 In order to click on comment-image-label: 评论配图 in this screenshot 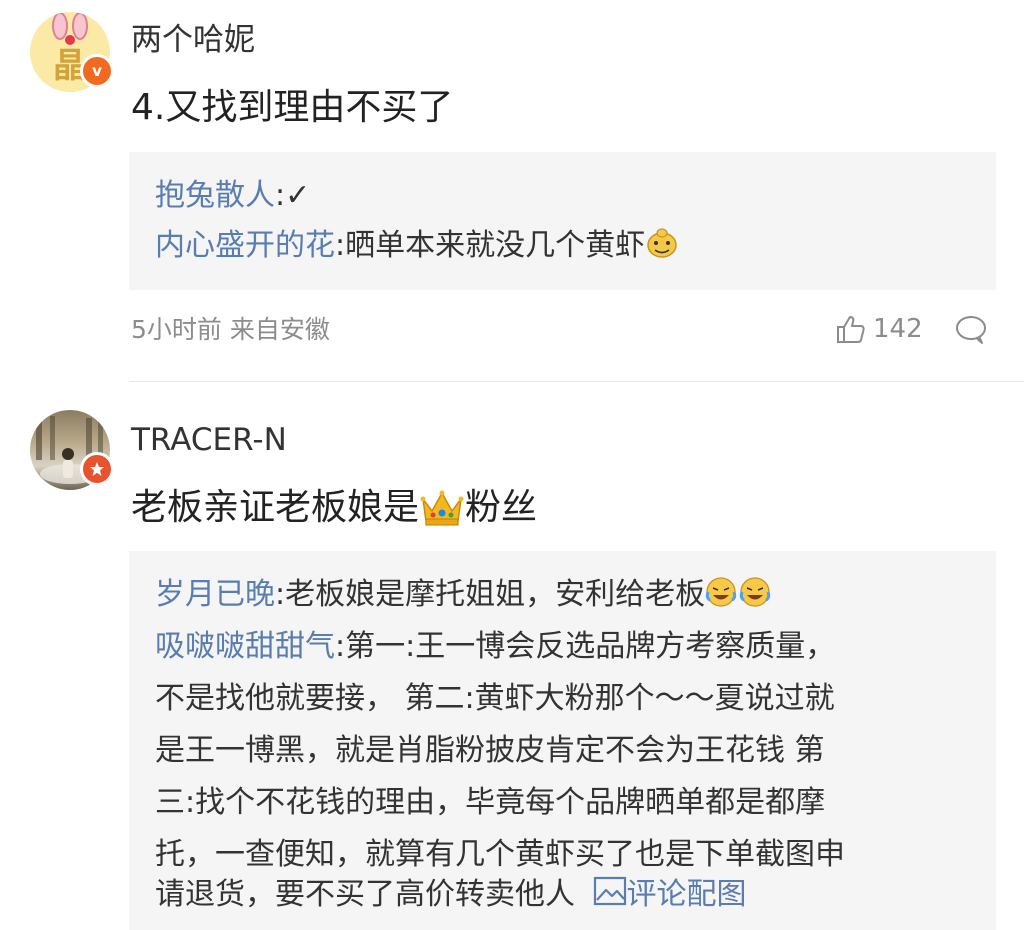, I will do `click(687, 894)`.